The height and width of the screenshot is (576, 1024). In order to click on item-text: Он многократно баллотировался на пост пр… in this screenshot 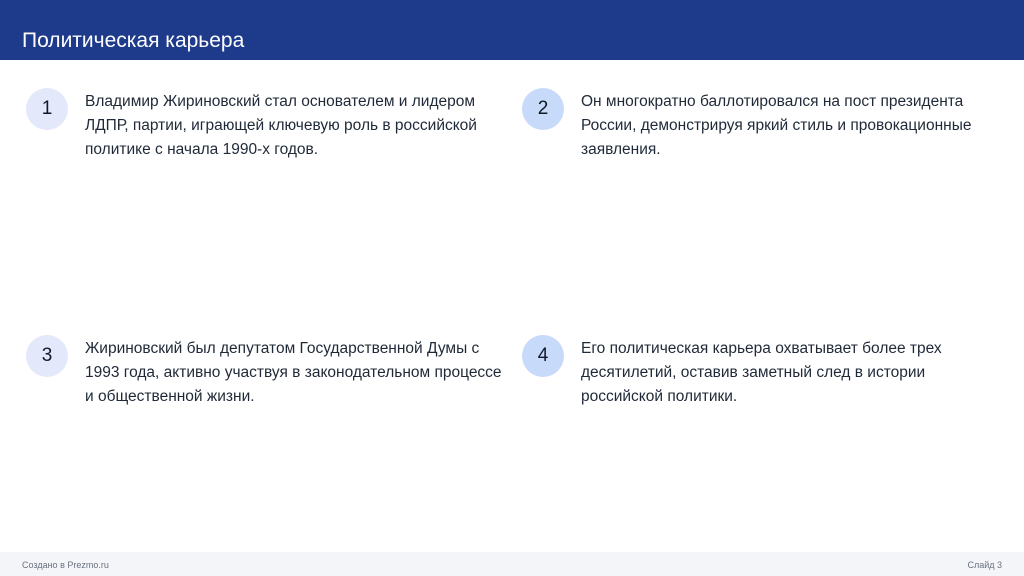, I will do `click(776, 125)`.